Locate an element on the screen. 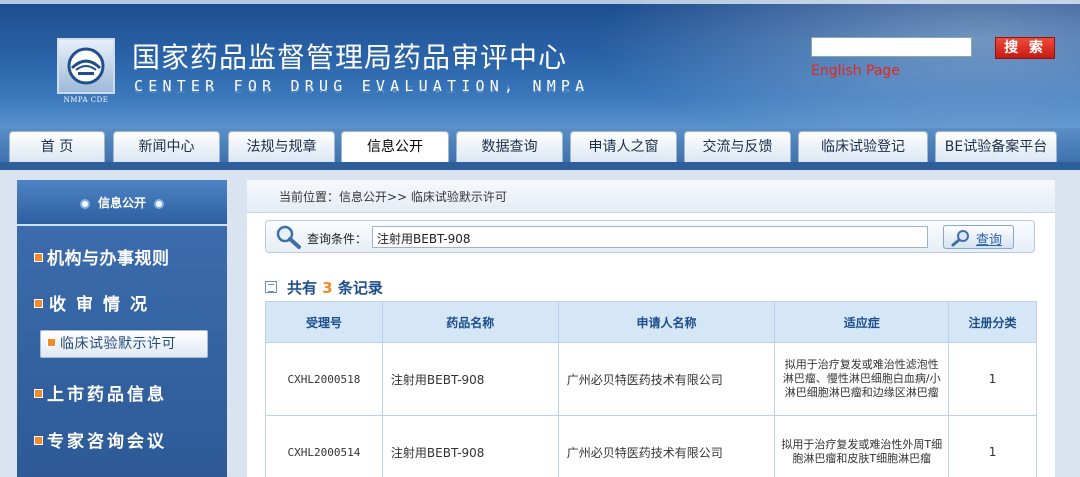 Image resolution: width=1080 pixels, height=477 pixels. col-header-indication: 适应症 is located at coordinates (862, 322).